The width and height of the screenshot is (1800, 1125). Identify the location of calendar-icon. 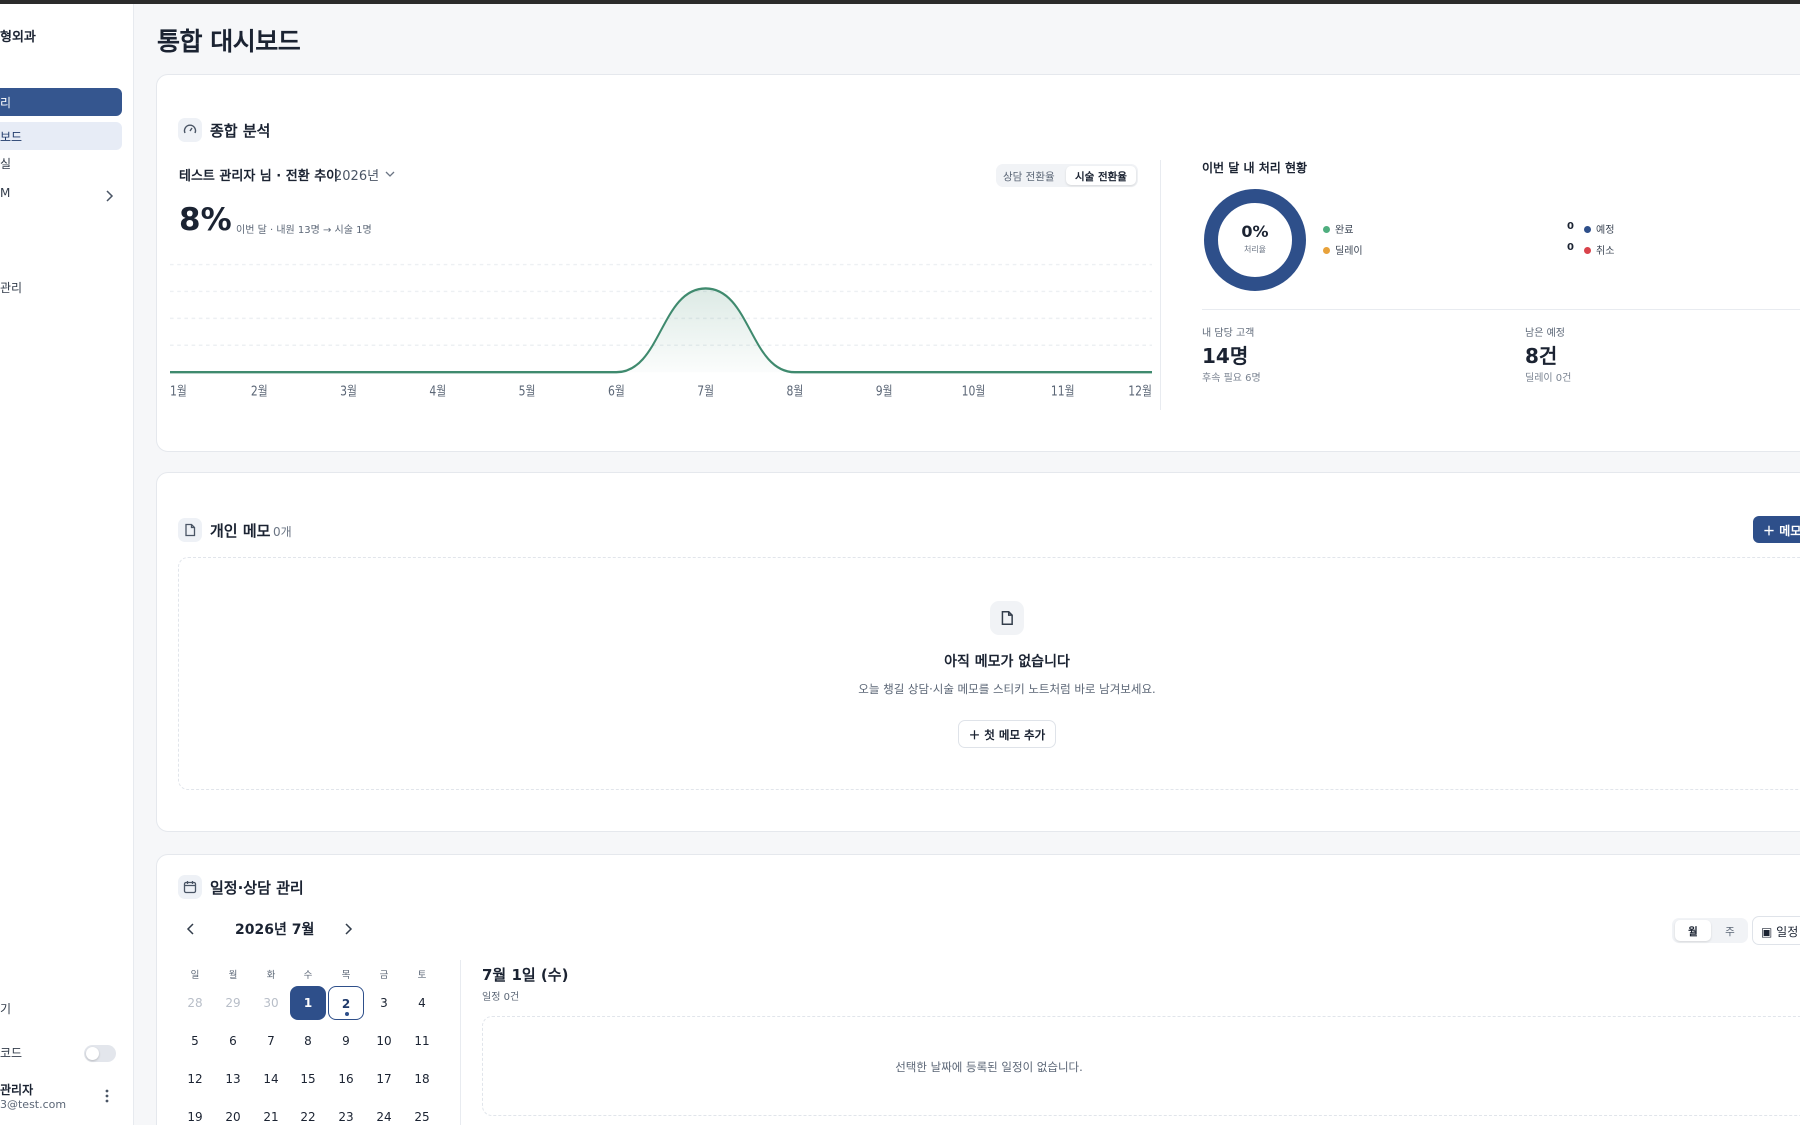
(190, 887).